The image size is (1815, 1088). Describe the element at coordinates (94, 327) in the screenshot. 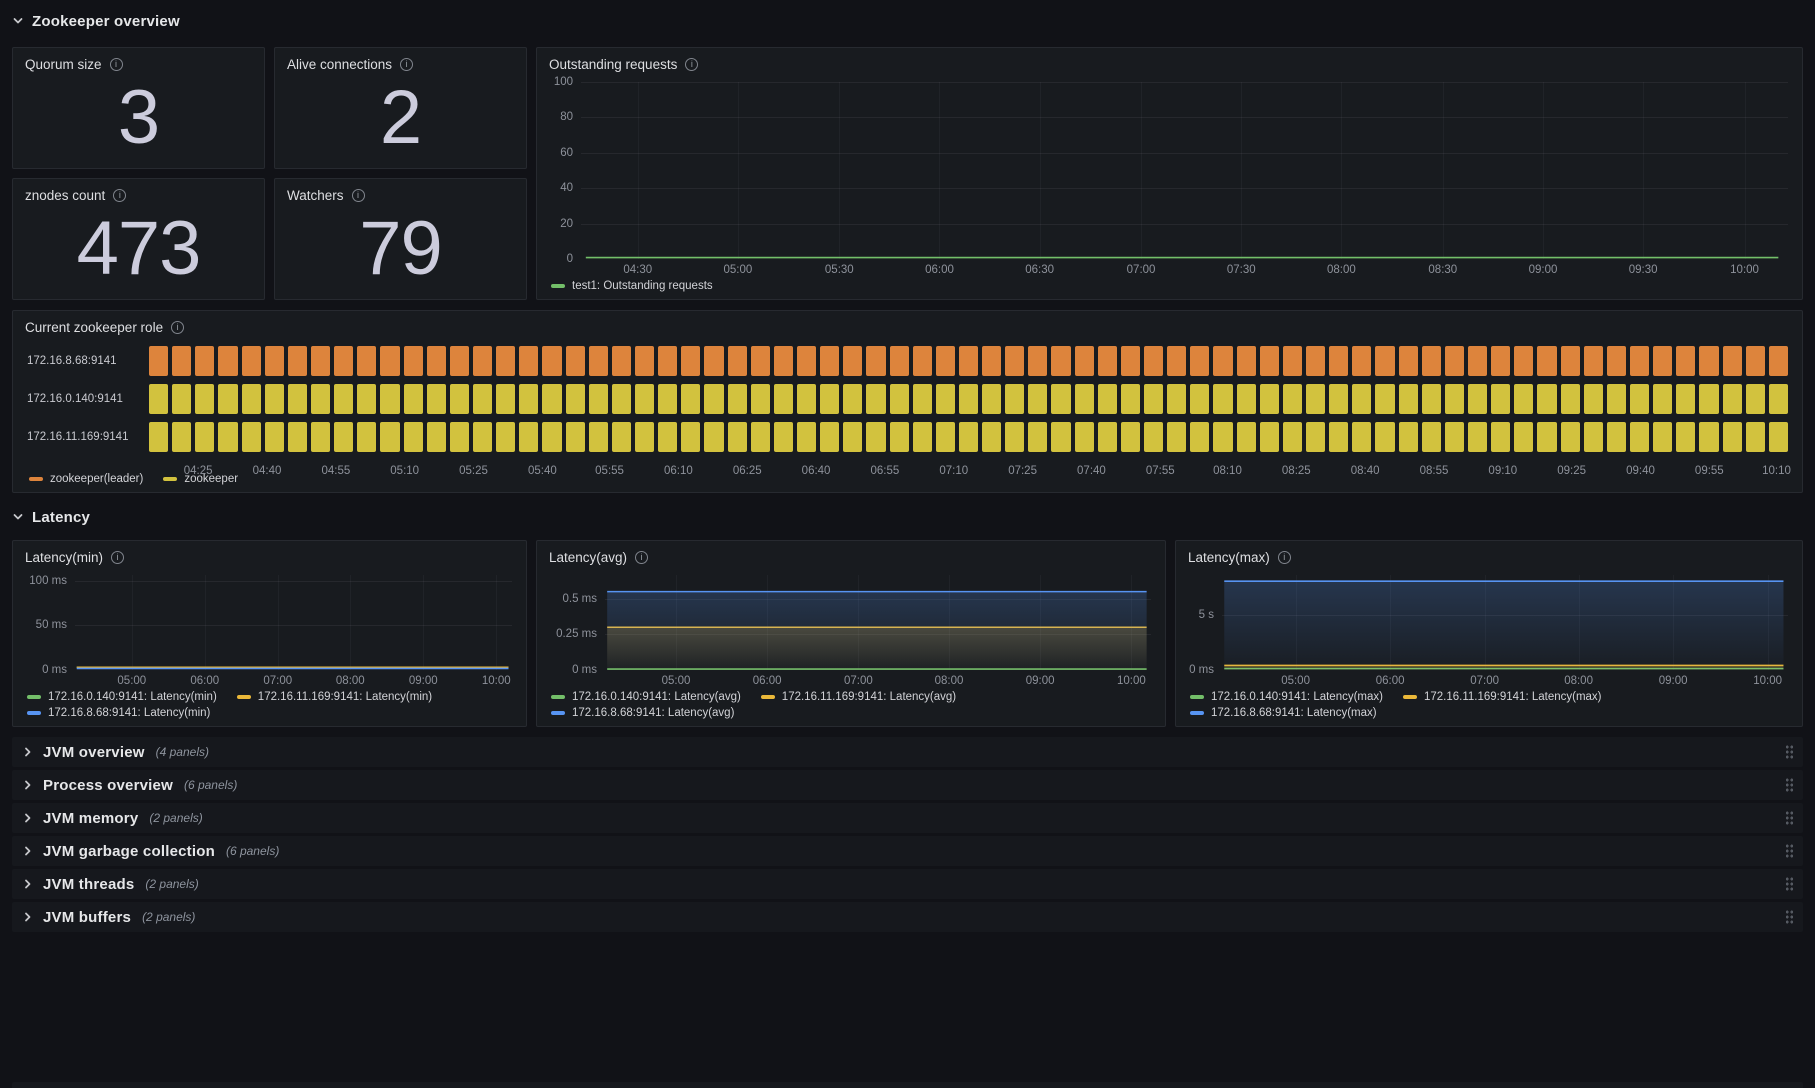

I see `panel-title: Current zookeeper role` at that location.